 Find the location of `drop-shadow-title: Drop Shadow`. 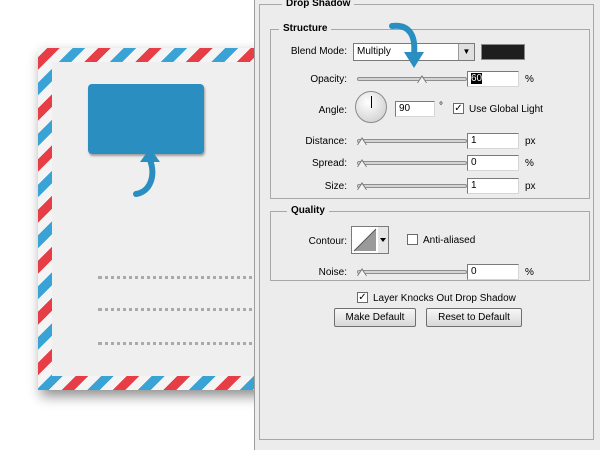

drop-shadow-title: Drop Shadow is located at coordinates (318, 4).